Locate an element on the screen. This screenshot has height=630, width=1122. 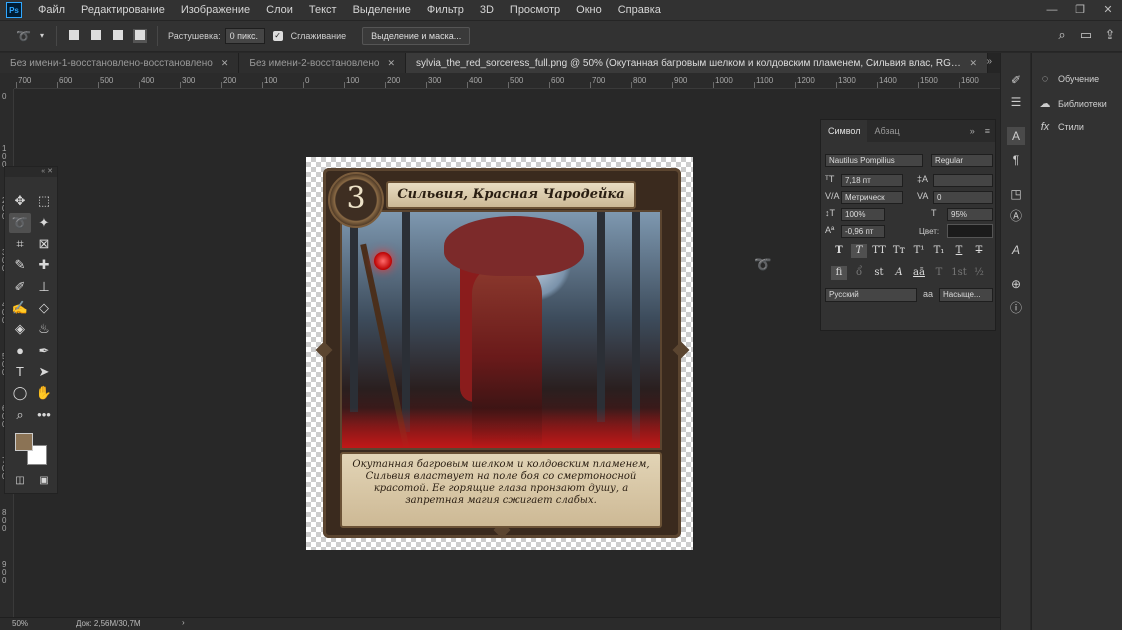
font-family-select: Nautilus Pompilius is located at coordinates (874, 160).